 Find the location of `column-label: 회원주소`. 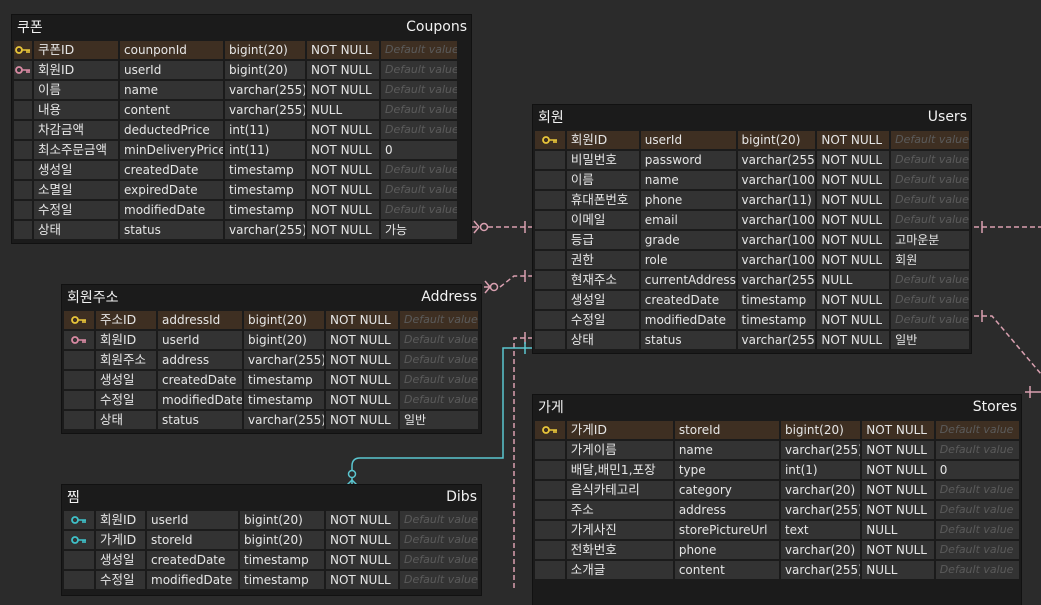

column-label: 회원주소 is located at coordinates (126, 360).